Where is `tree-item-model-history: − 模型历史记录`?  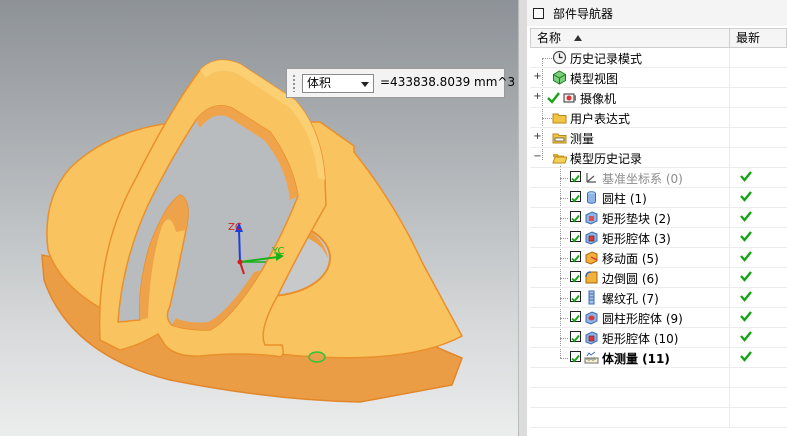 tree-item-model-history: − 模型历史记录 is located at coordinates (658, 158).